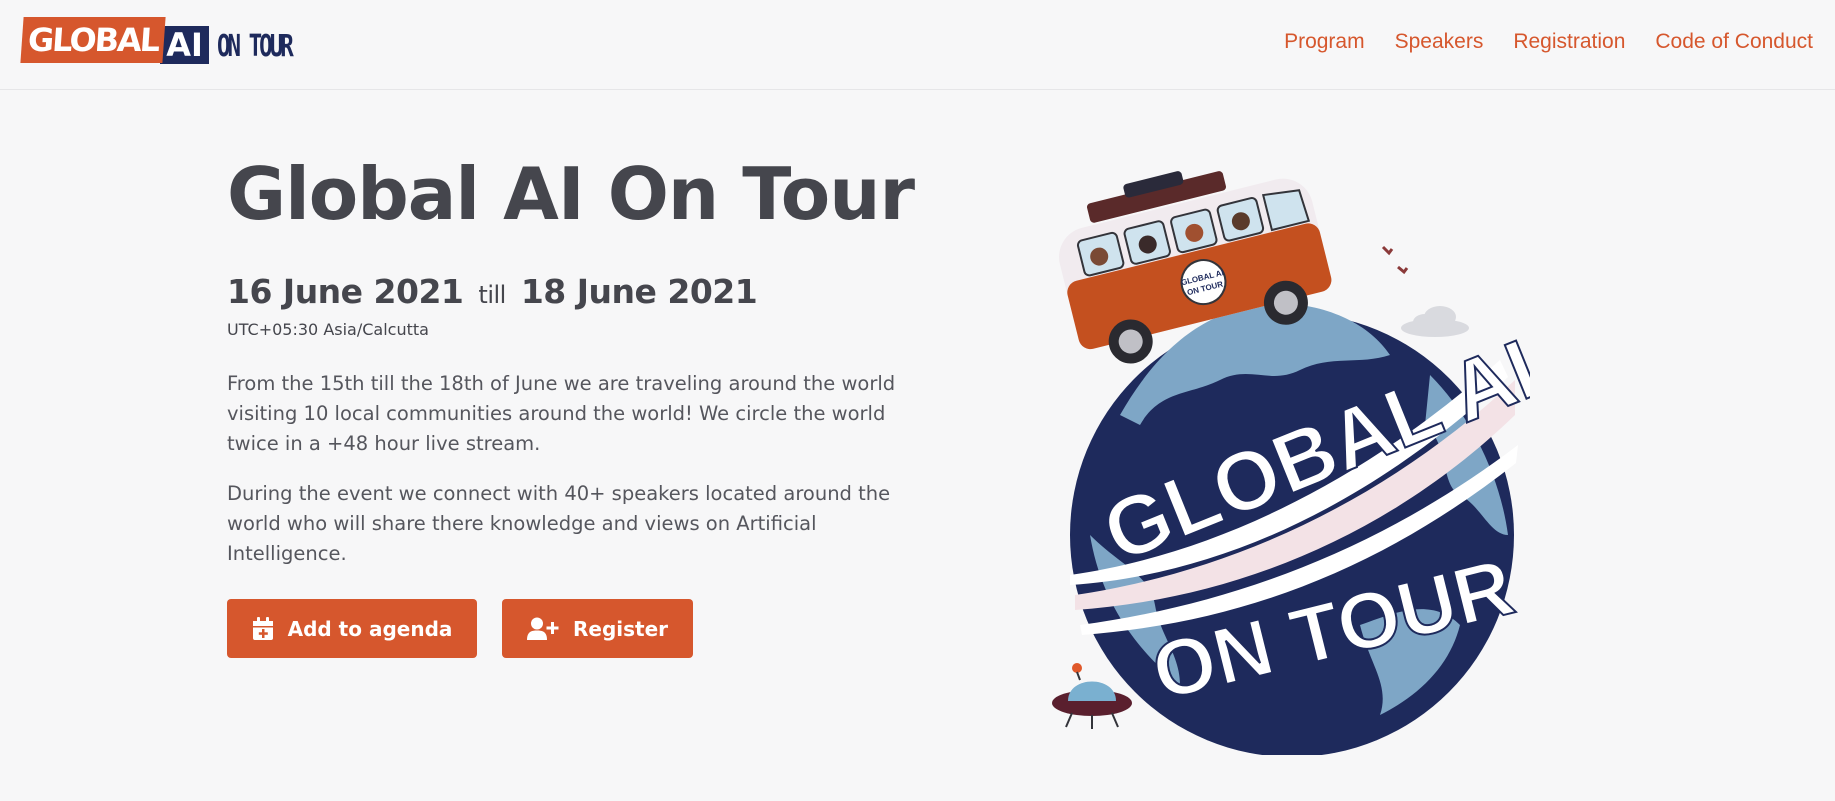 The height and width of the screenshot is (801, 1835). What do you see at coordinates (1395, 260) in the screenshot?
I see `bird-icon` at bounding box center [1395, 260].